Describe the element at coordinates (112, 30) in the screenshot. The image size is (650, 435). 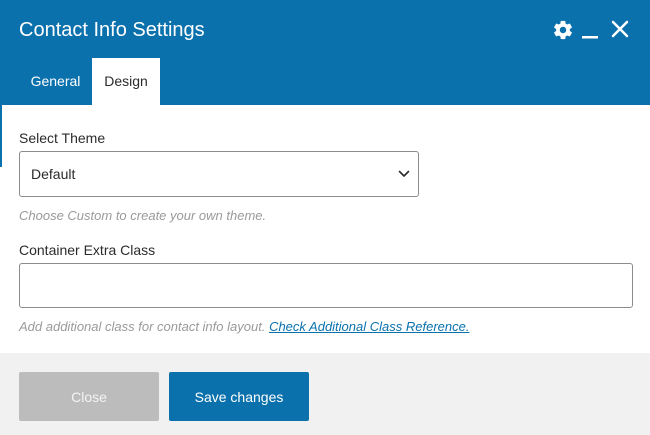
I see `dialog-title: Contact Info Settings` at that location.